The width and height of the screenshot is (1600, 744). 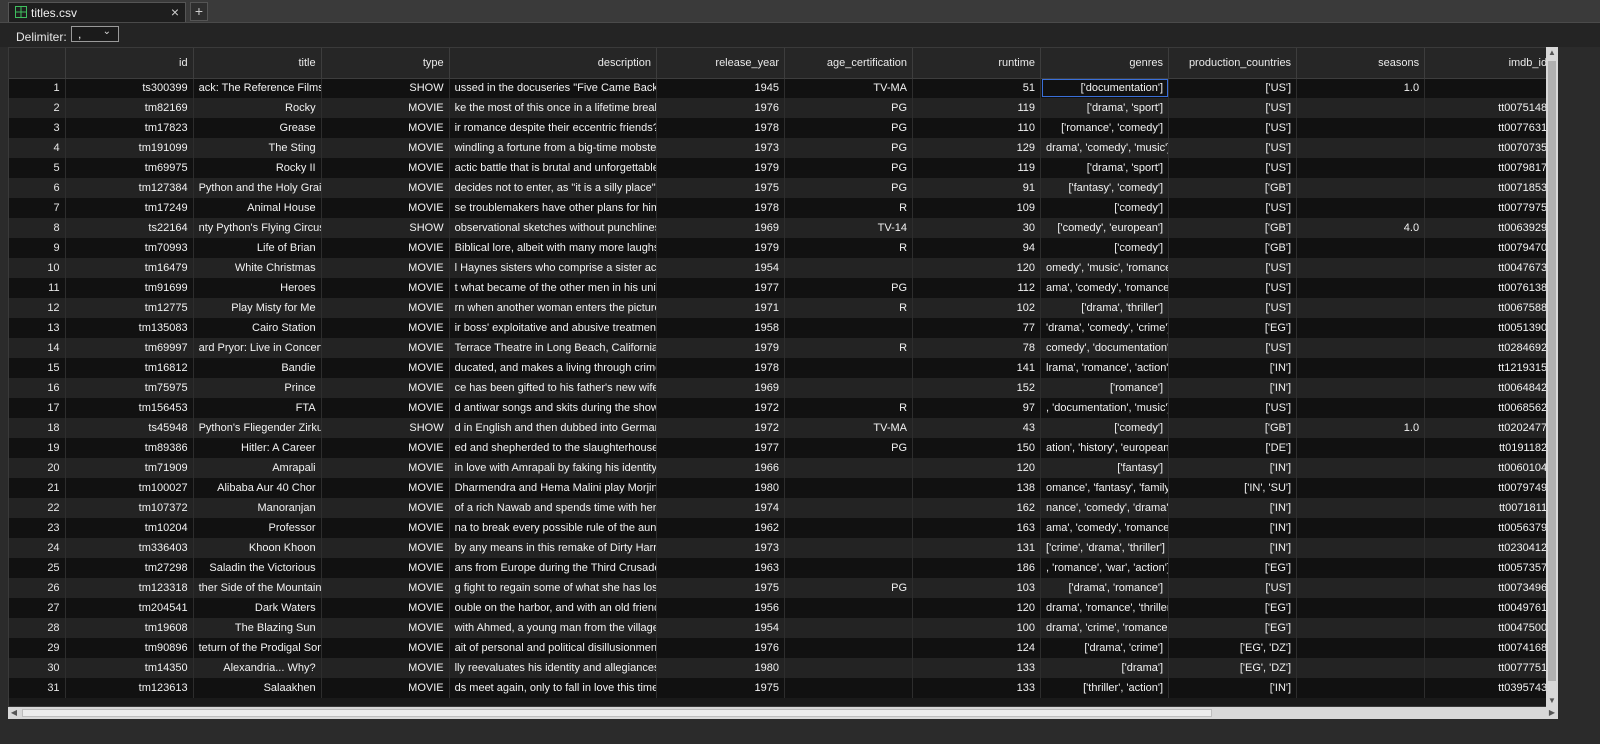 What do you see at coordinates (257, 428) in the screenshot?
I see `cell-title: Python's Fliegender Zirkus` at bounding box center [257, 428].